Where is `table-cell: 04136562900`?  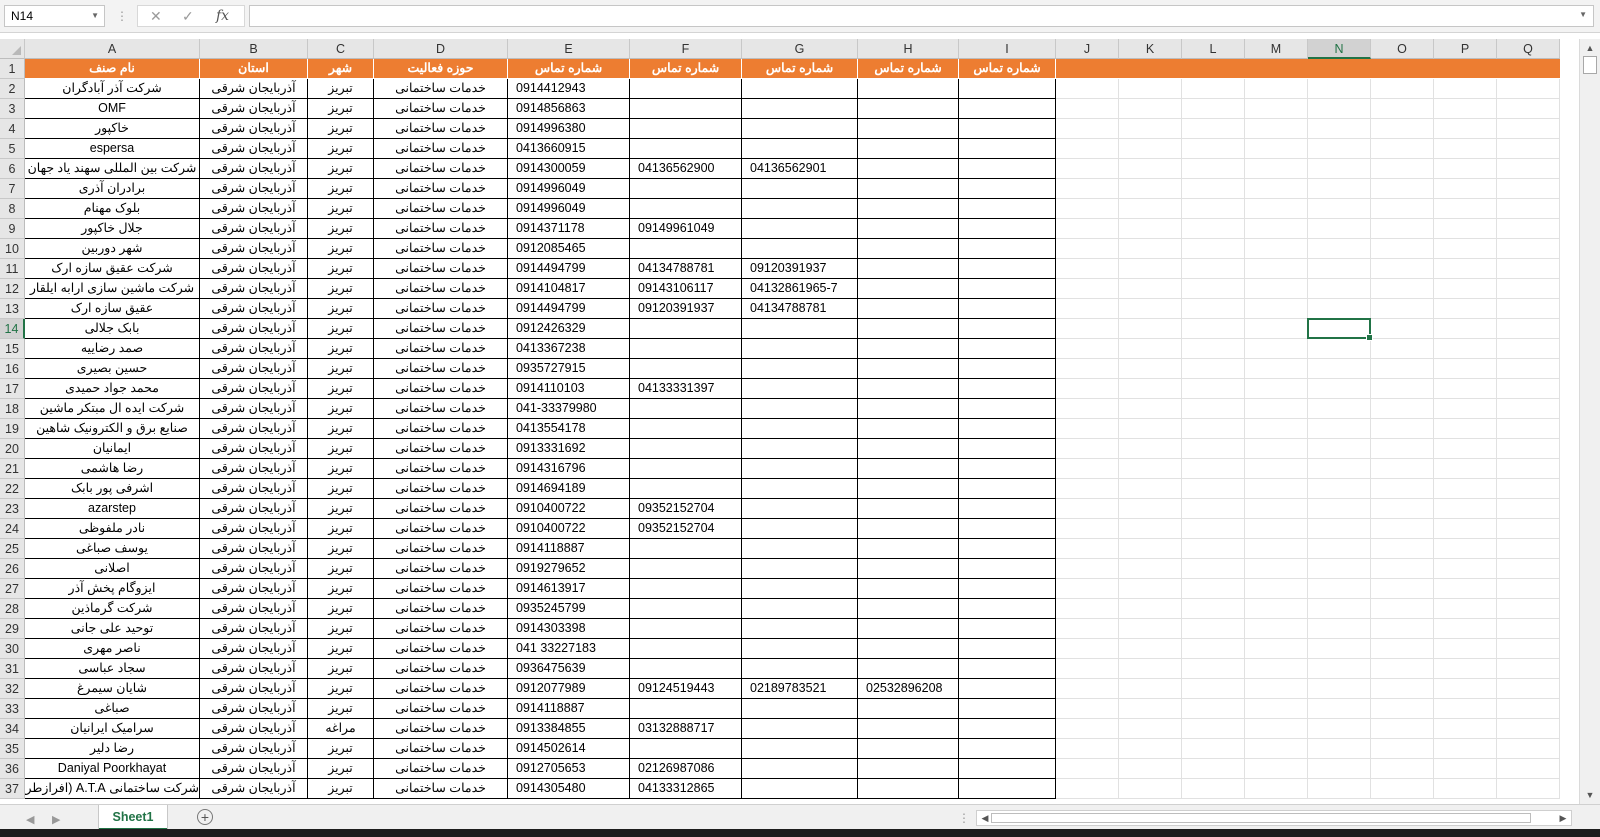 table-cell: 04136562900 is located at coordinates (686, 169).